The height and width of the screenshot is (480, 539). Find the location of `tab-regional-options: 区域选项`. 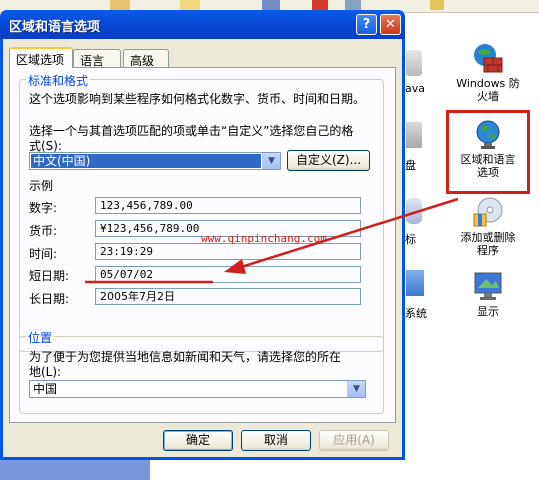

tab-regional-options: 区域选项 is located at coordinates (41, 57).